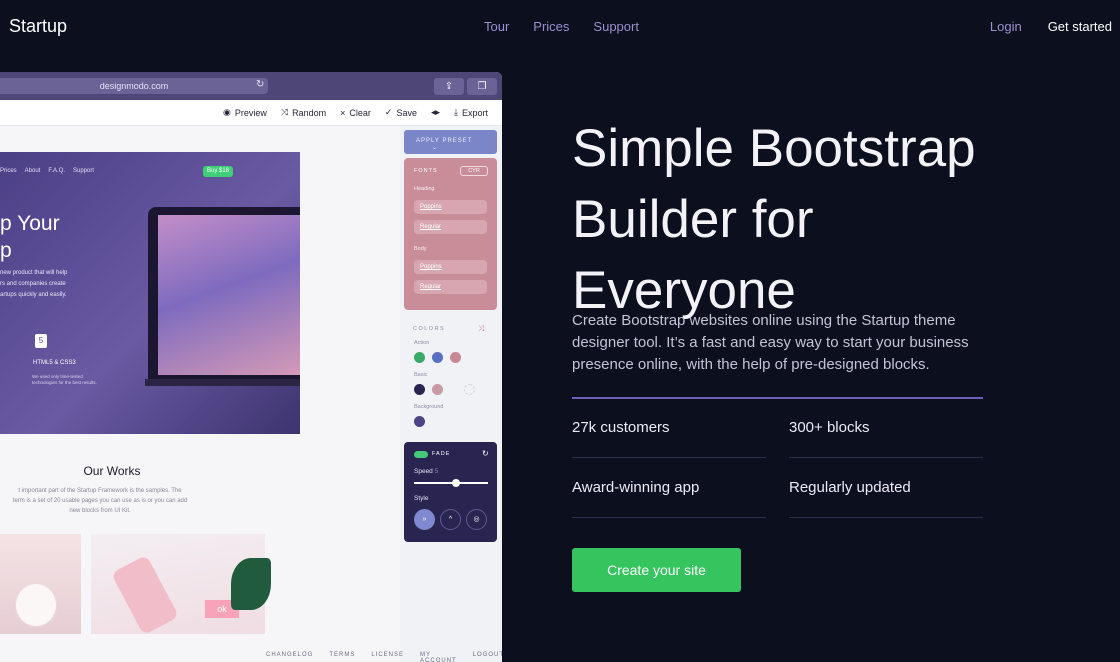  What do you see at coordinates (449, 86) in the screenshot?
I see `share-icon: ⇪` at bounding box center [449, 86].